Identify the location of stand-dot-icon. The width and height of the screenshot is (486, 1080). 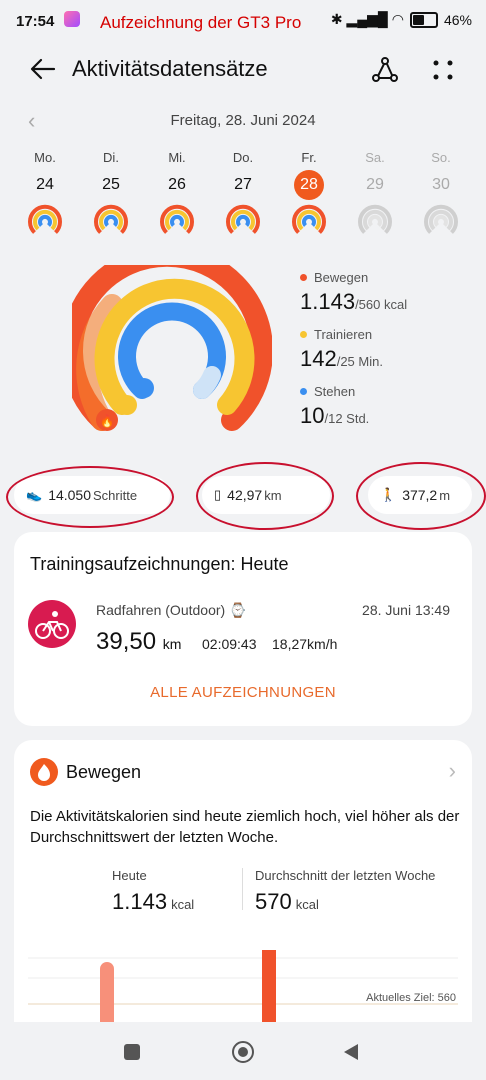
(303, 391).